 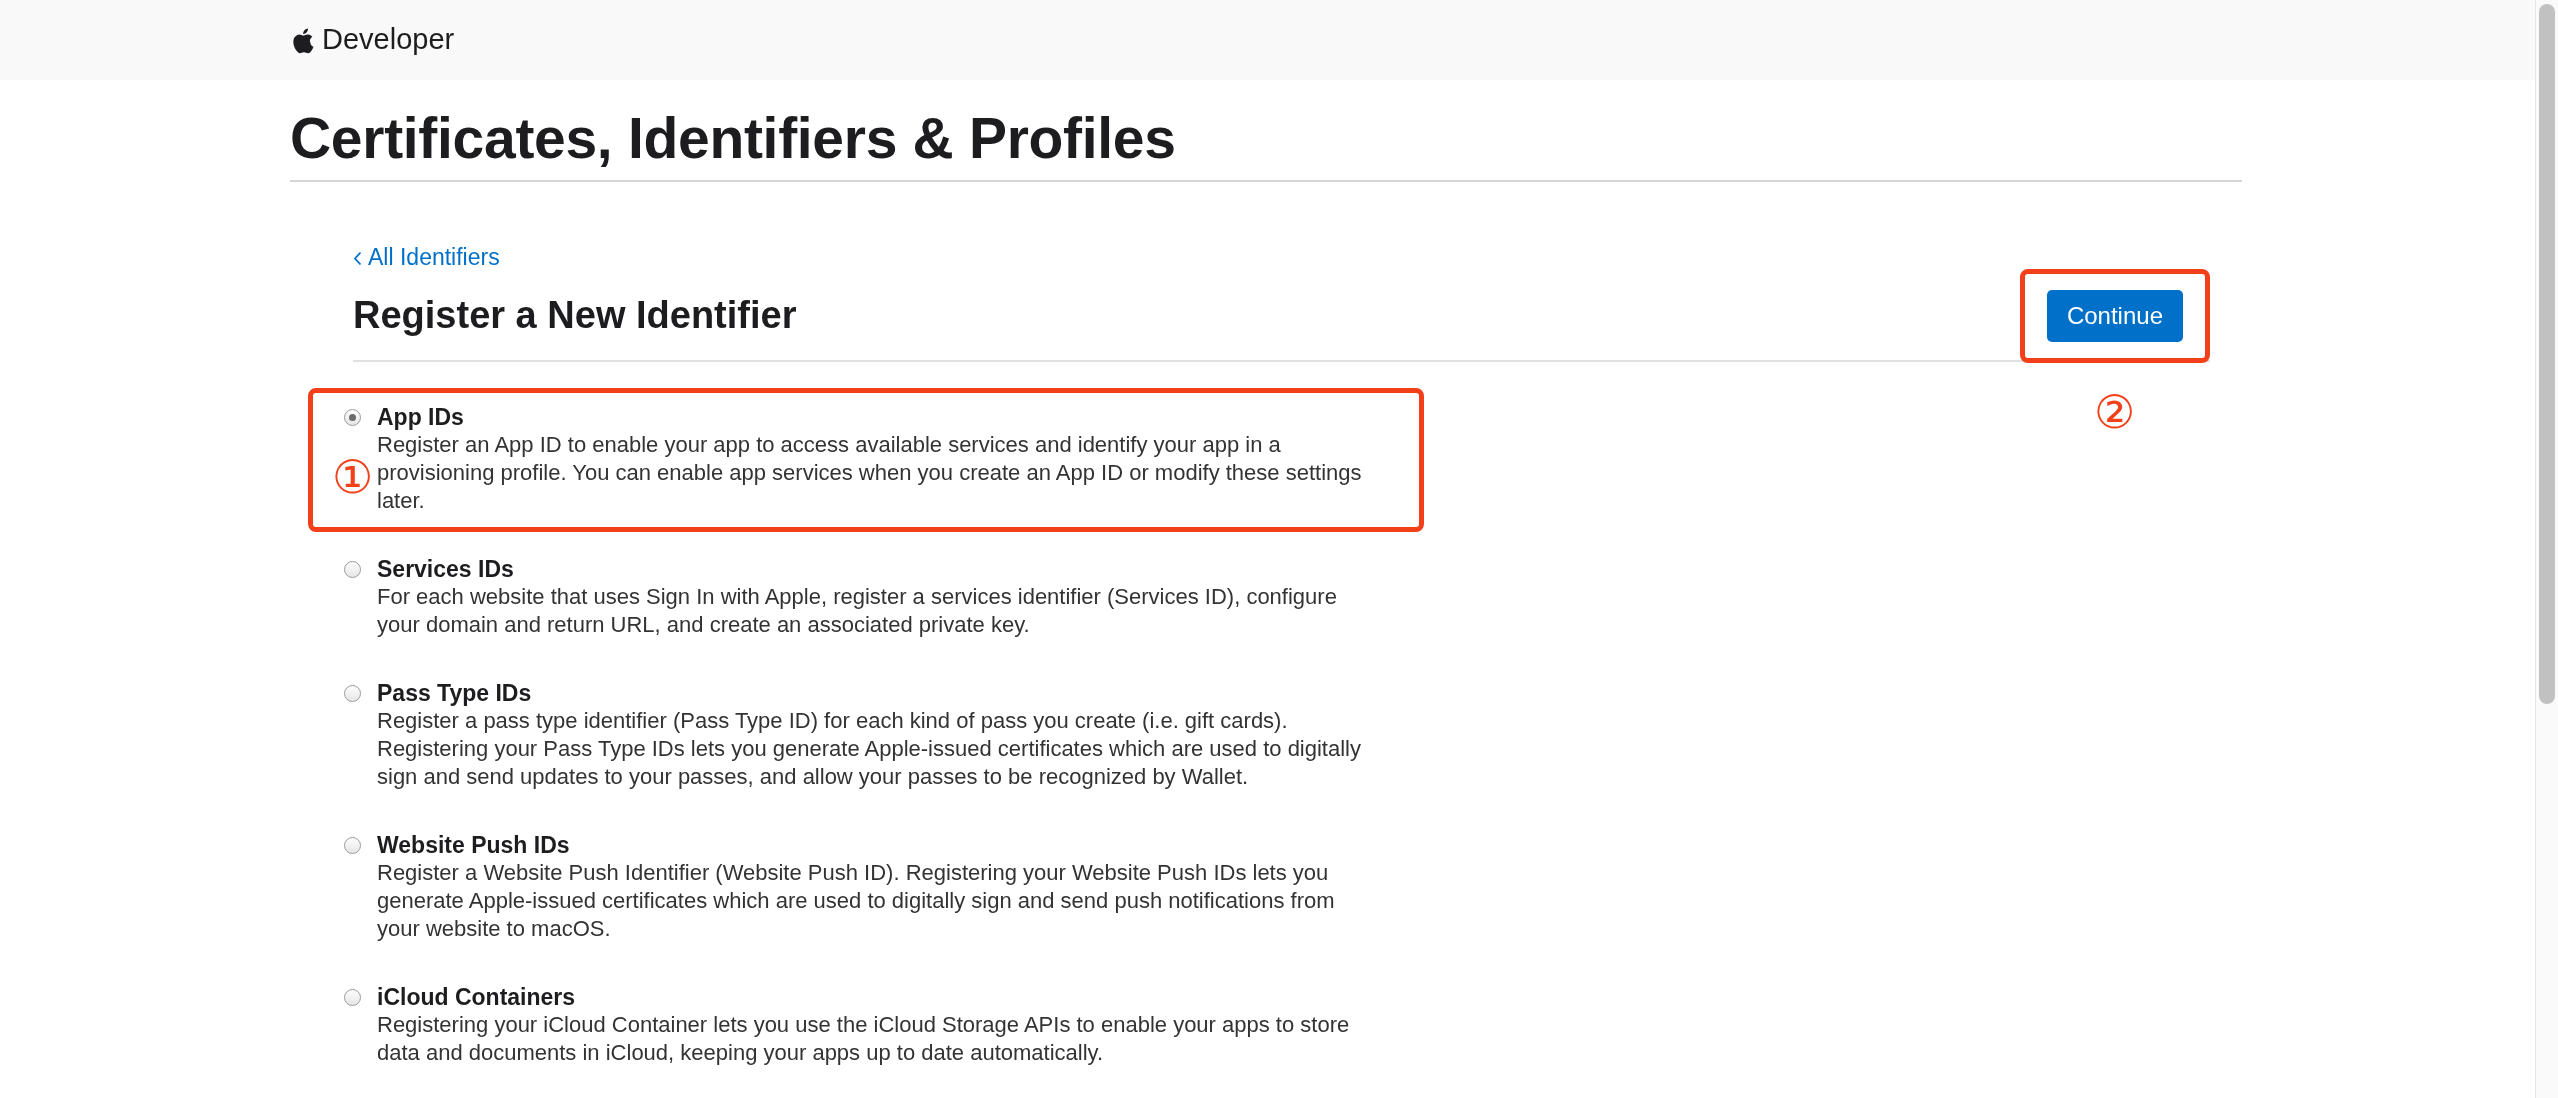 I want to click on option-title: iCloud Containers, so click(x=477, y=997).